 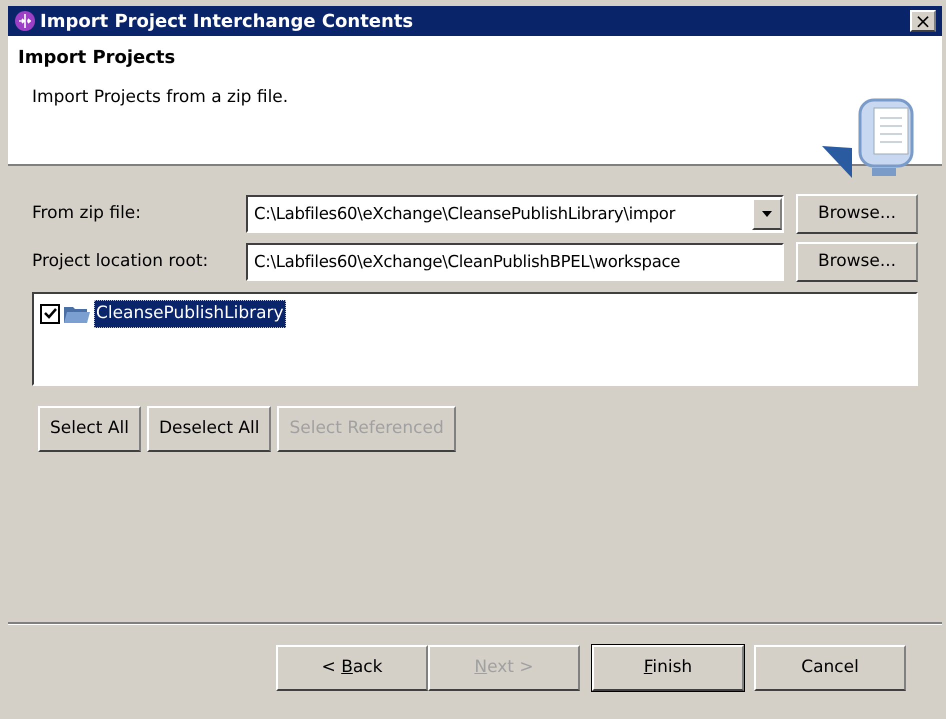 What do you see at coordinates (87, 214) in the screenshot?
I see `field-label: From zip file:` at bounding box center [87, 214].